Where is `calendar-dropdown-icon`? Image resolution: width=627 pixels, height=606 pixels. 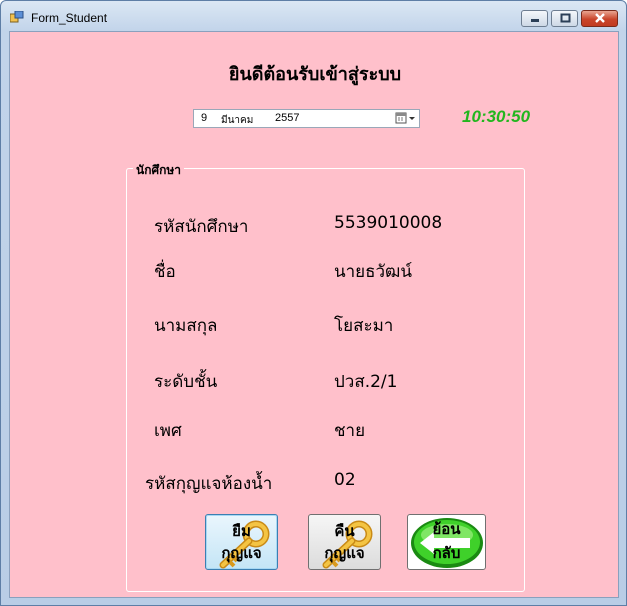 calendar-dropdown-icon is located at coordinates (406, 118).